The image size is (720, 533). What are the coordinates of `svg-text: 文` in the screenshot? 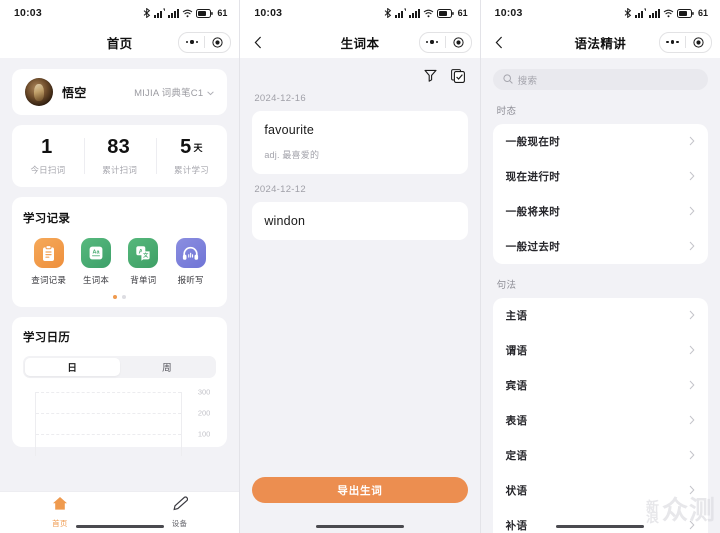 It's located at (146, 255).